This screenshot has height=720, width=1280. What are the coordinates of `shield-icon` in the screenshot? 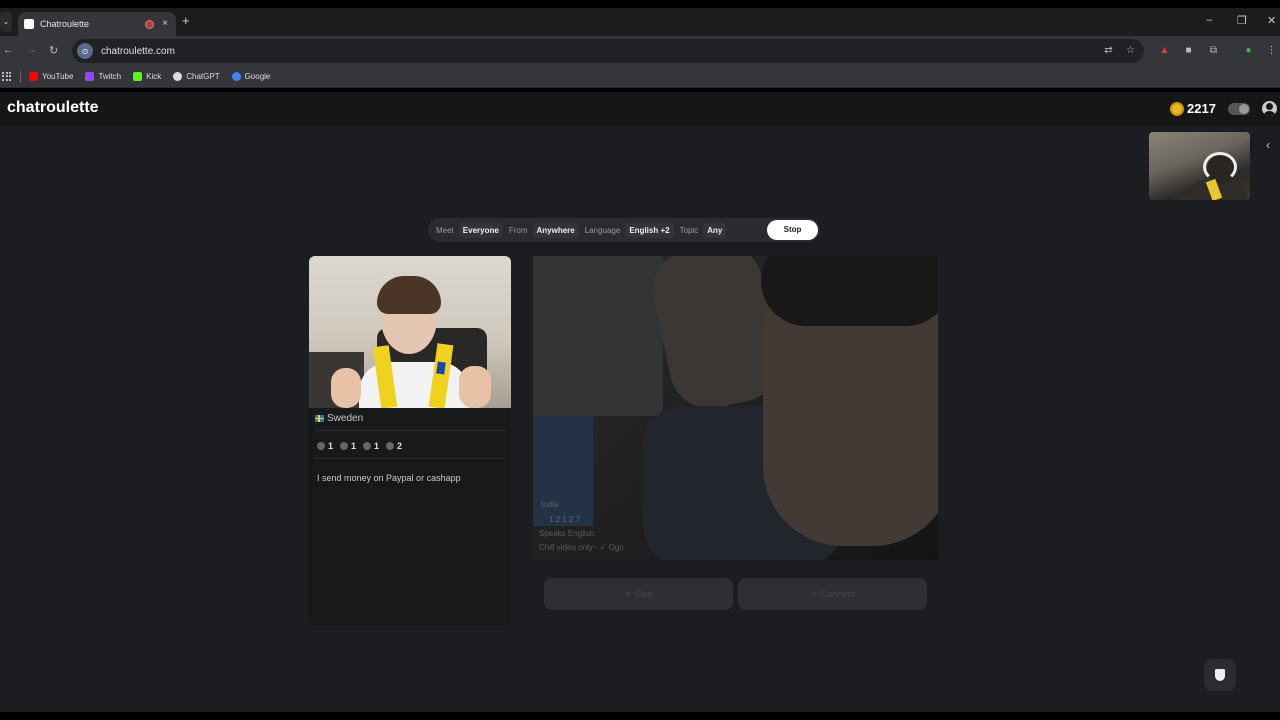 It's located at (1220, 675).